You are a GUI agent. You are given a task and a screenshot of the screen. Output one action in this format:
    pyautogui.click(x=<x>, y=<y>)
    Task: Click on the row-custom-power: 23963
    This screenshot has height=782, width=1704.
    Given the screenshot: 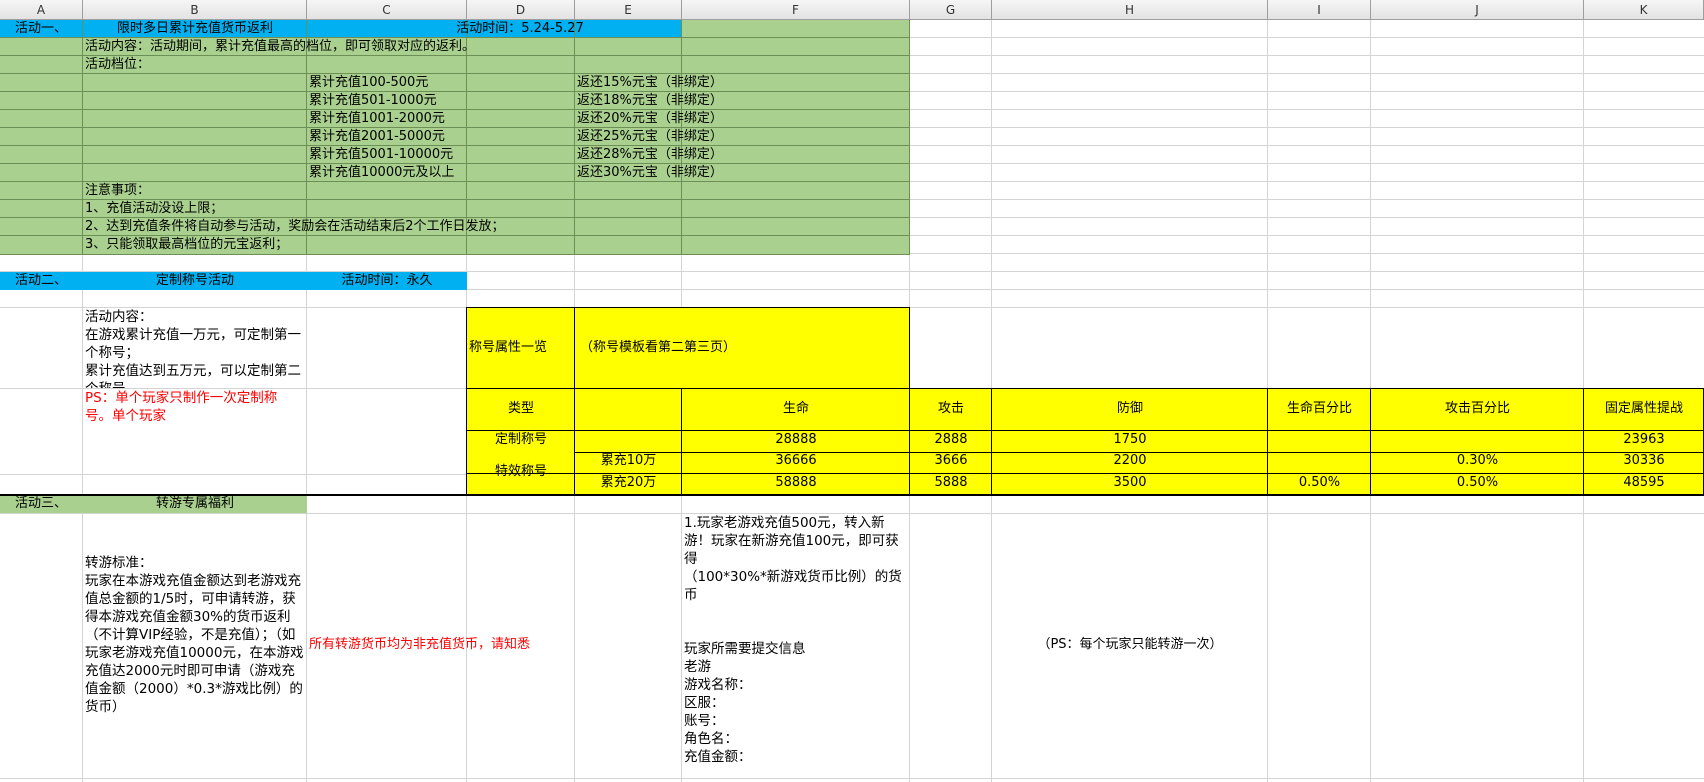 What is the action you would take?
    pyautogui.click(x=1644, y=439)
    